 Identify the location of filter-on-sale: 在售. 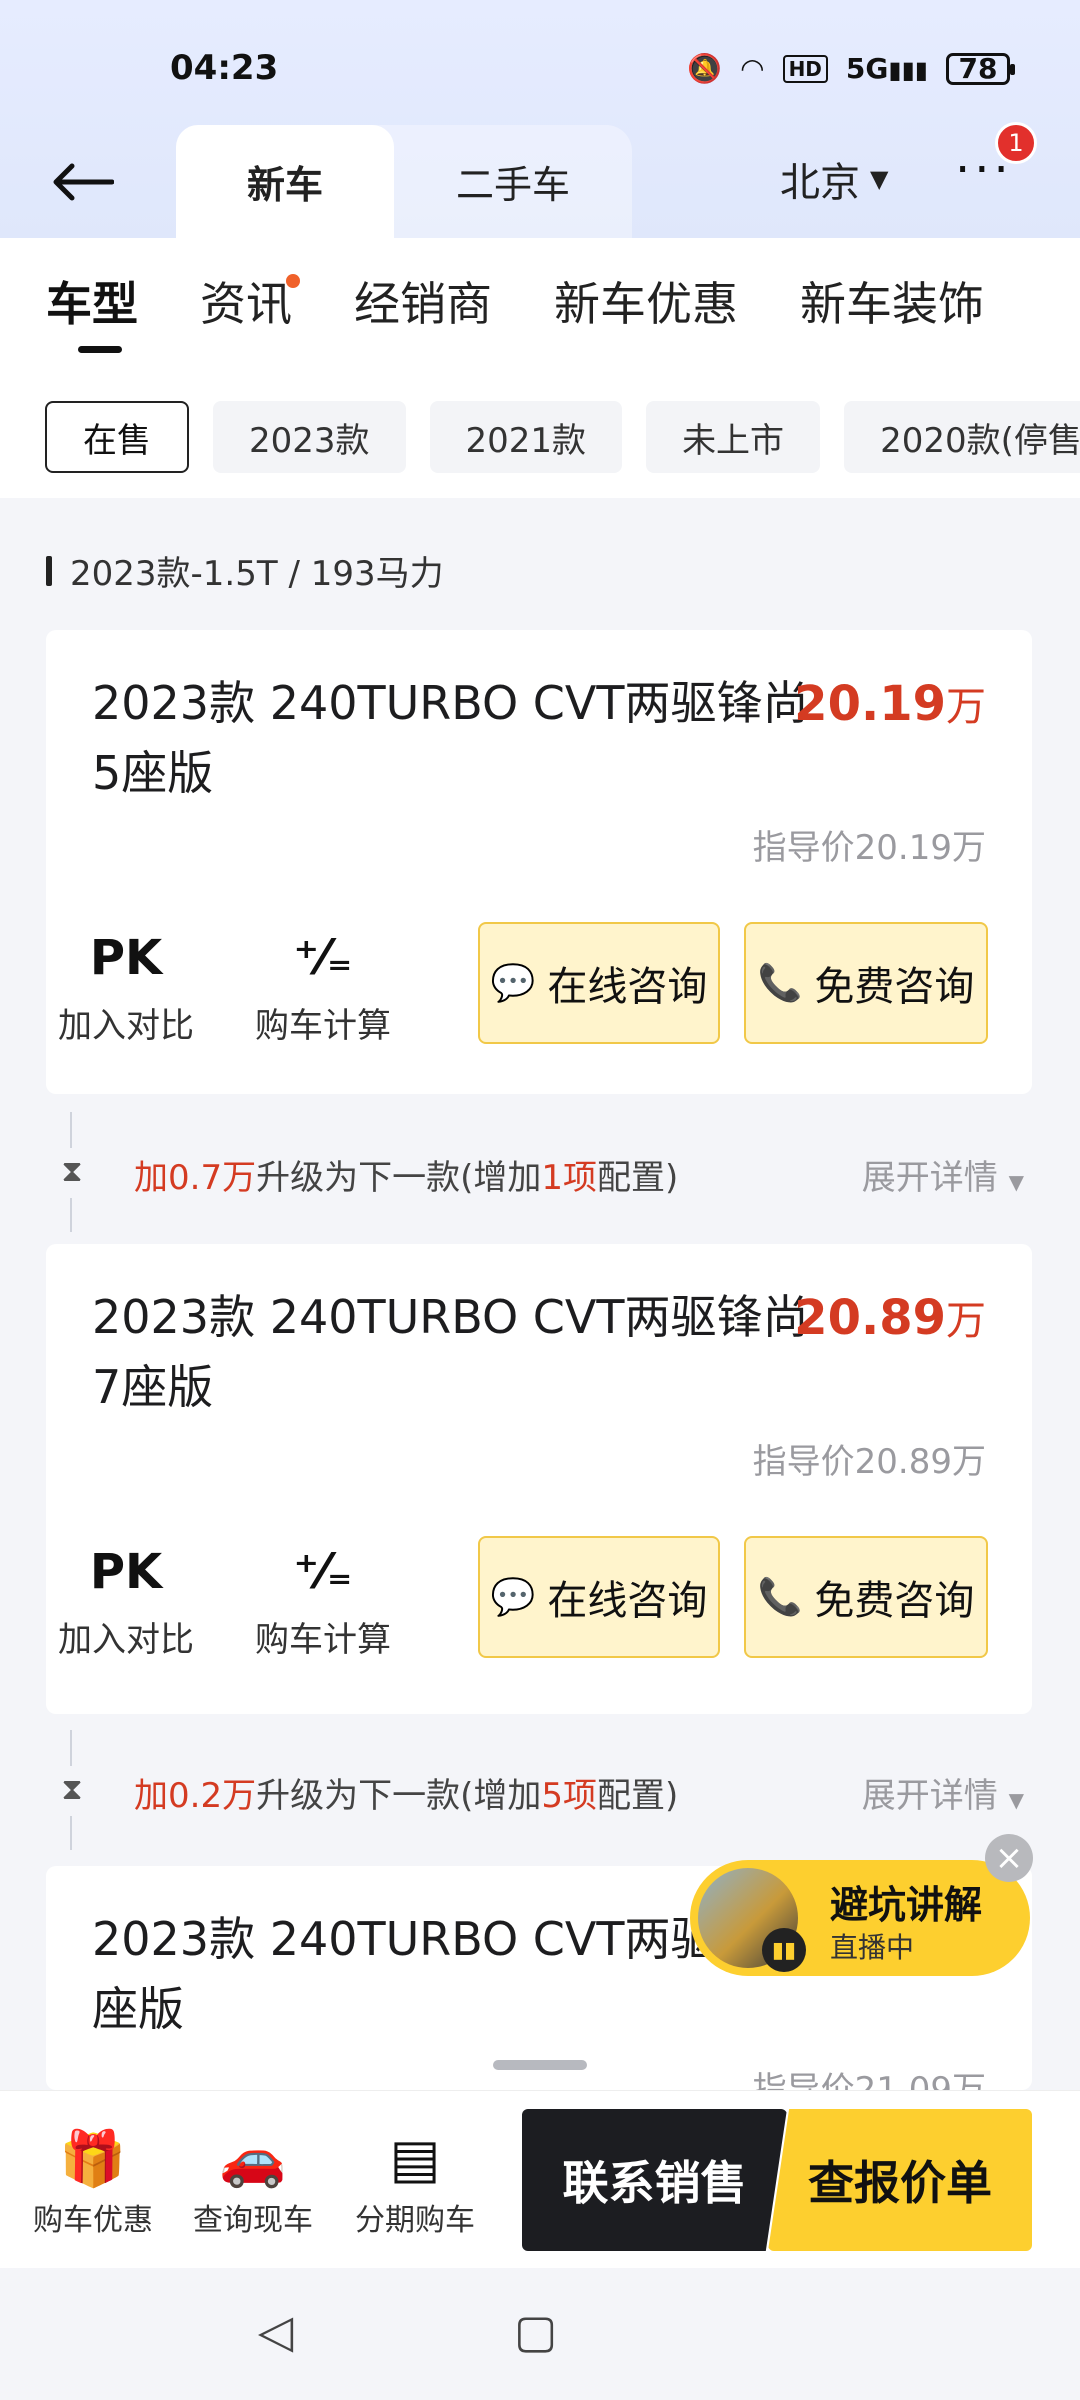
(117, 437).